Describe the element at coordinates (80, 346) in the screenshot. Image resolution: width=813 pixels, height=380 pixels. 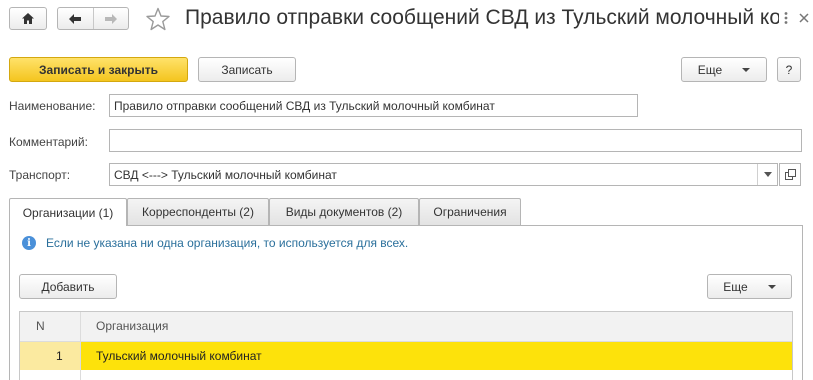
I see `column-divider` at that location.